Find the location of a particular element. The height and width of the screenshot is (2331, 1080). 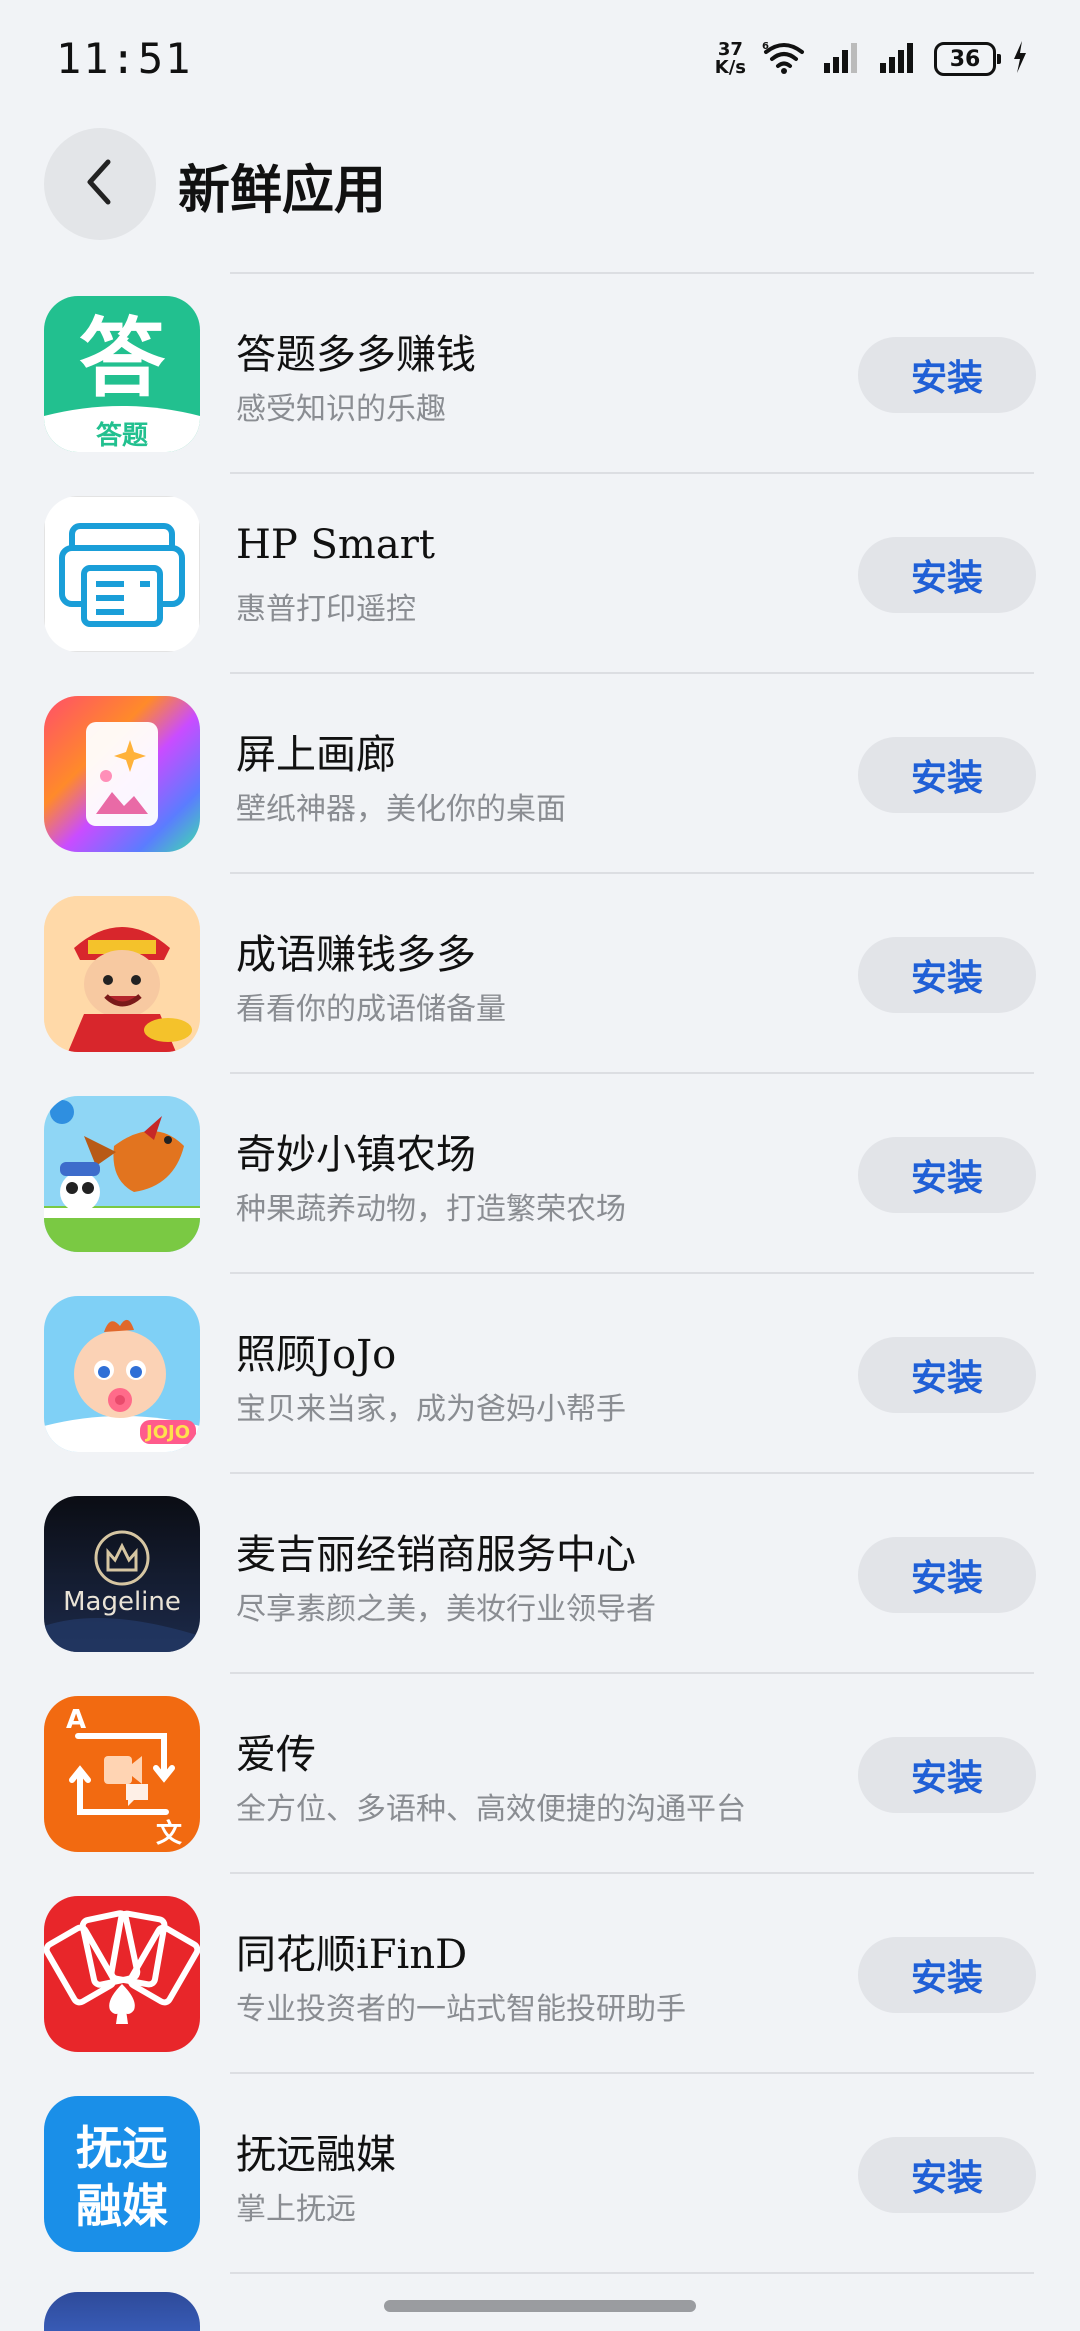

charging-icon is located at coordinates (1020, 59).